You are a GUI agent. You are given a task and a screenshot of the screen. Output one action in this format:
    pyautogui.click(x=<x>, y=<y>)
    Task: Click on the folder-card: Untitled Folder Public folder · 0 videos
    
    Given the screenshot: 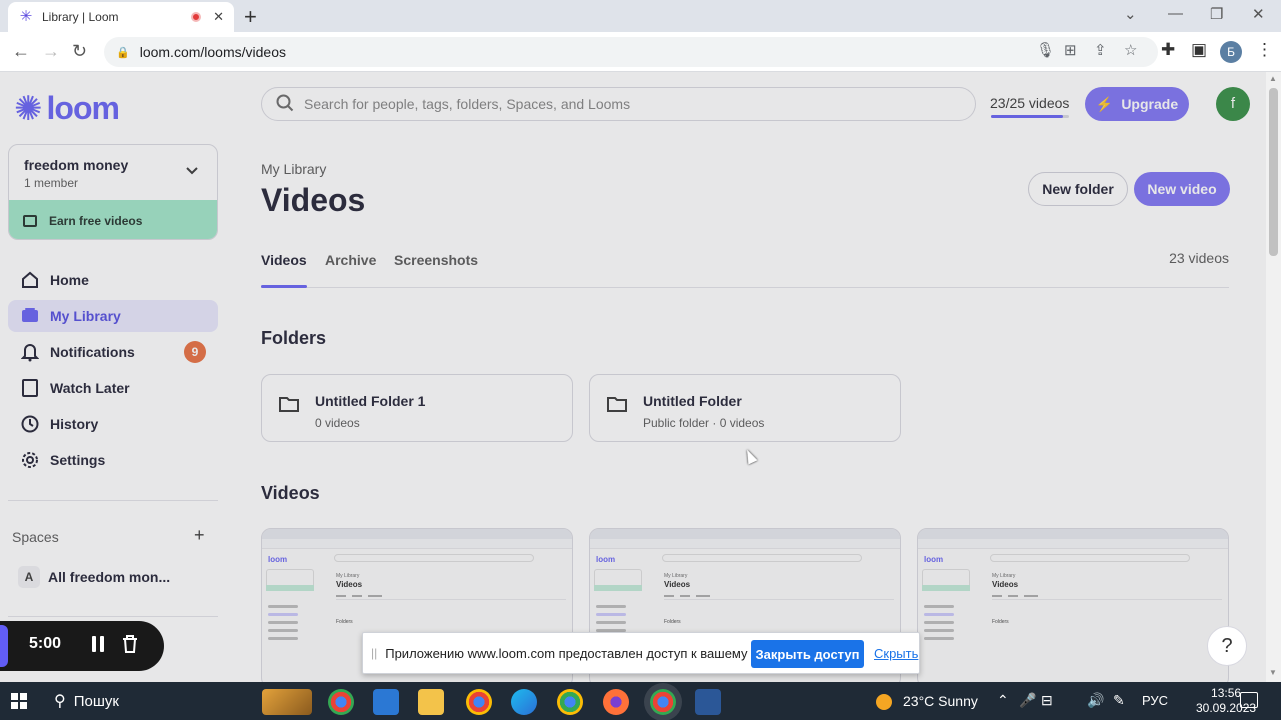 What is the action you would take?
    pyautogui.click(x=745, y=408)
    